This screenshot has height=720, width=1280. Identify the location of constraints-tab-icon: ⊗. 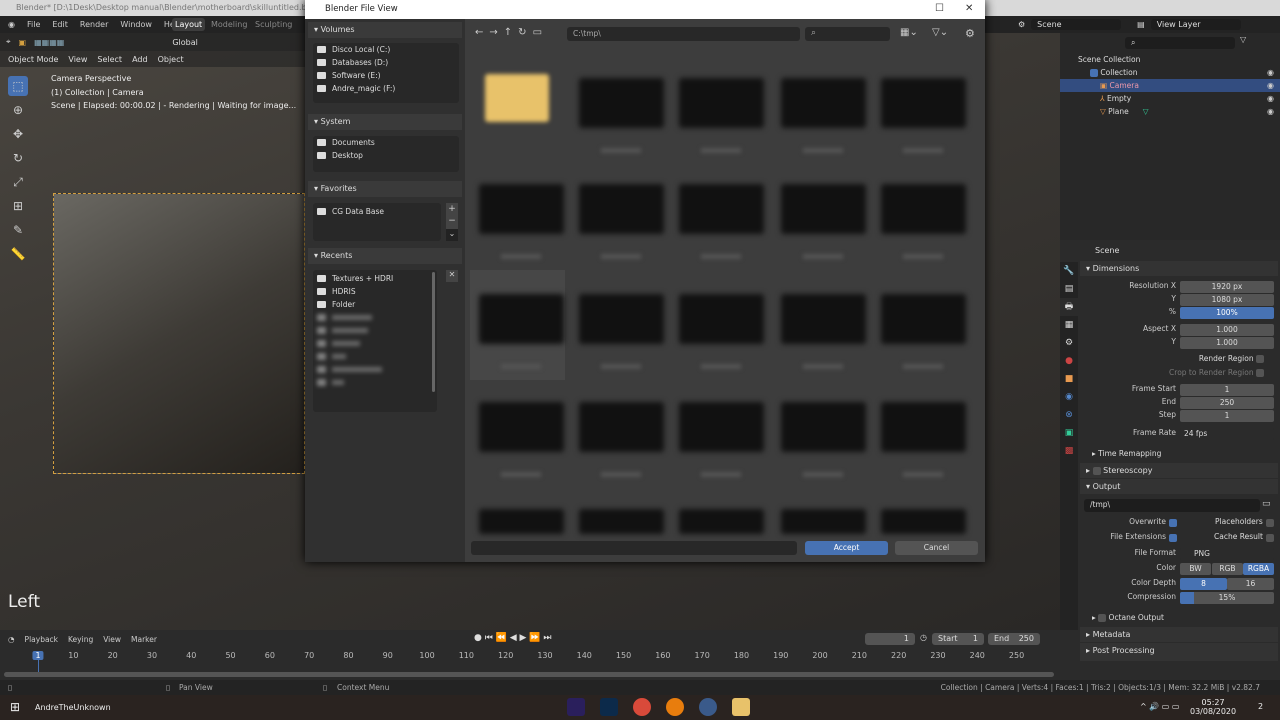
(1069, 415).